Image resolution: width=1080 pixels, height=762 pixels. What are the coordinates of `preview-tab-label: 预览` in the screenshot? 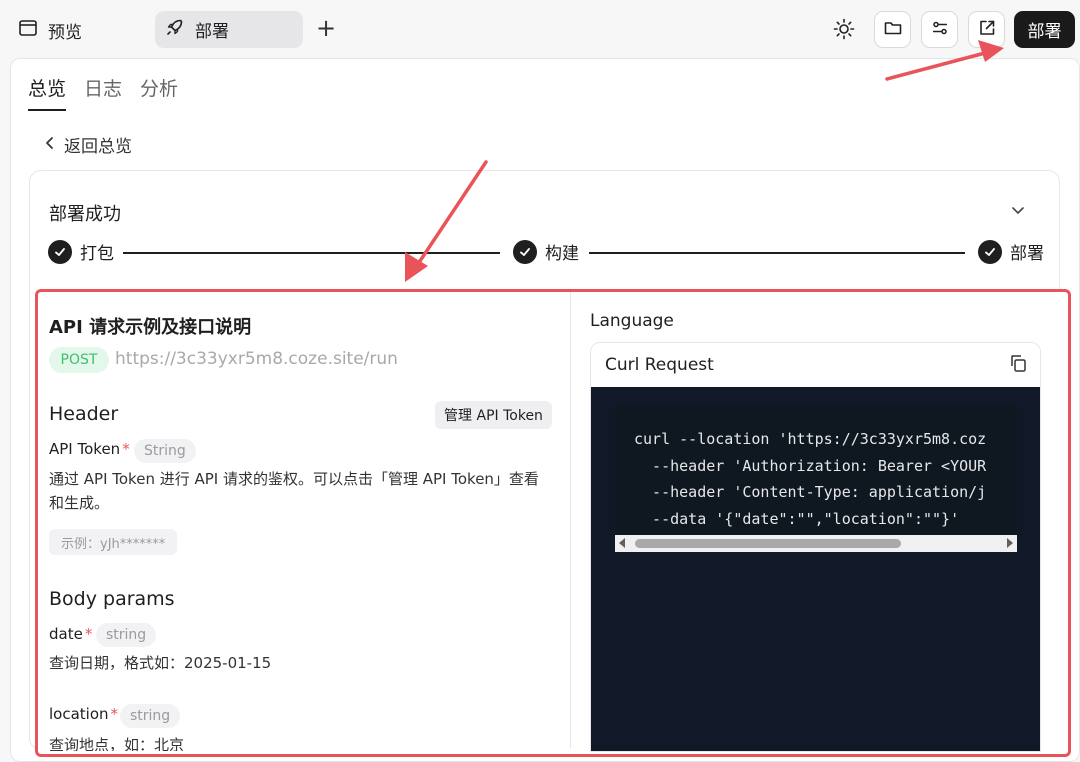 It's located at (65, 32).